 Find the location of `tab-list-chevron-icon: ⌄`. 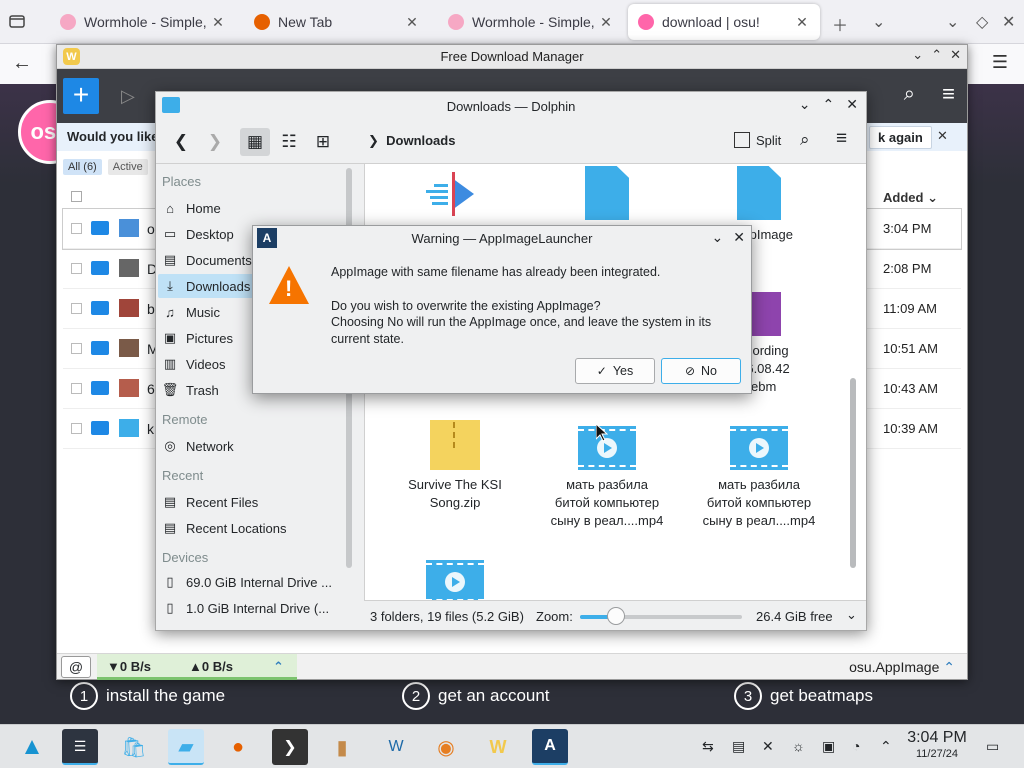

tab-list-chevron-icon: ⌄ is located at coordinates (878, 22).